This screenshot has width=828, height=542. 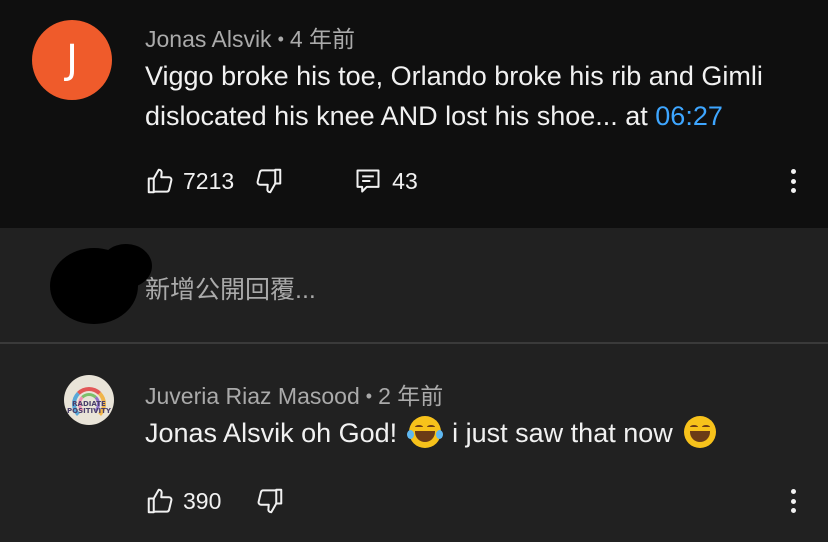 I want to click on redacted-avatar, so click(x=101, y=284).